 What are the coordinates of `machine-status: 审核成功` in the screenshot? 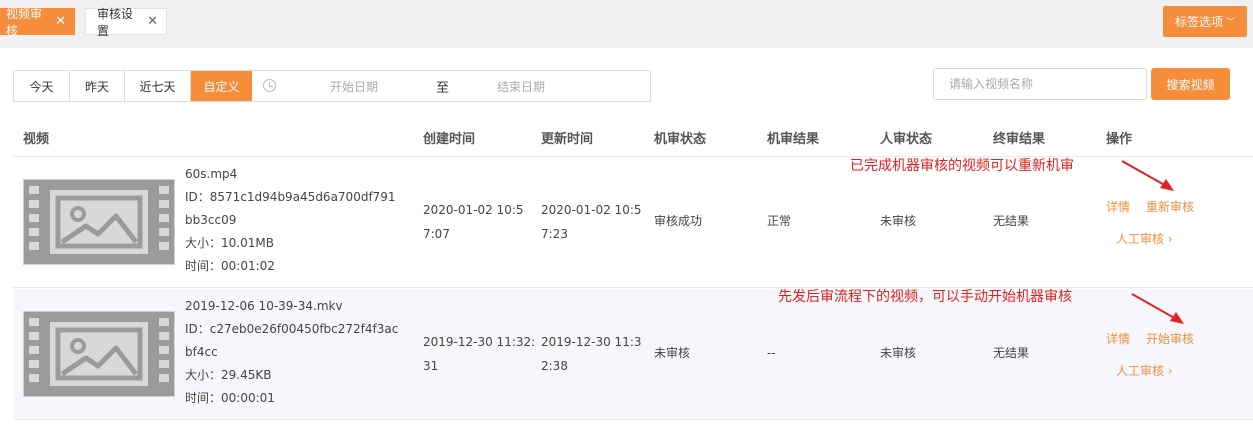 It's located at (678, 221).